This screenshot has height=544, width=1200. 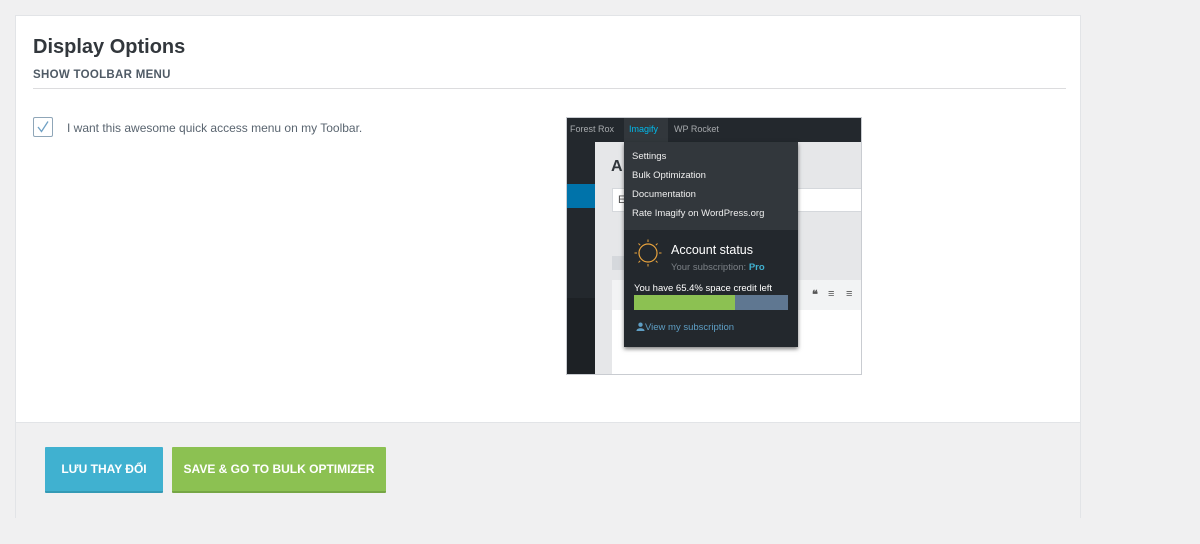 What do you see at coordinates (690, 327) in the screenshot?
I see `view-subscription-label: View my subscription` at bounding box center [690, 327].